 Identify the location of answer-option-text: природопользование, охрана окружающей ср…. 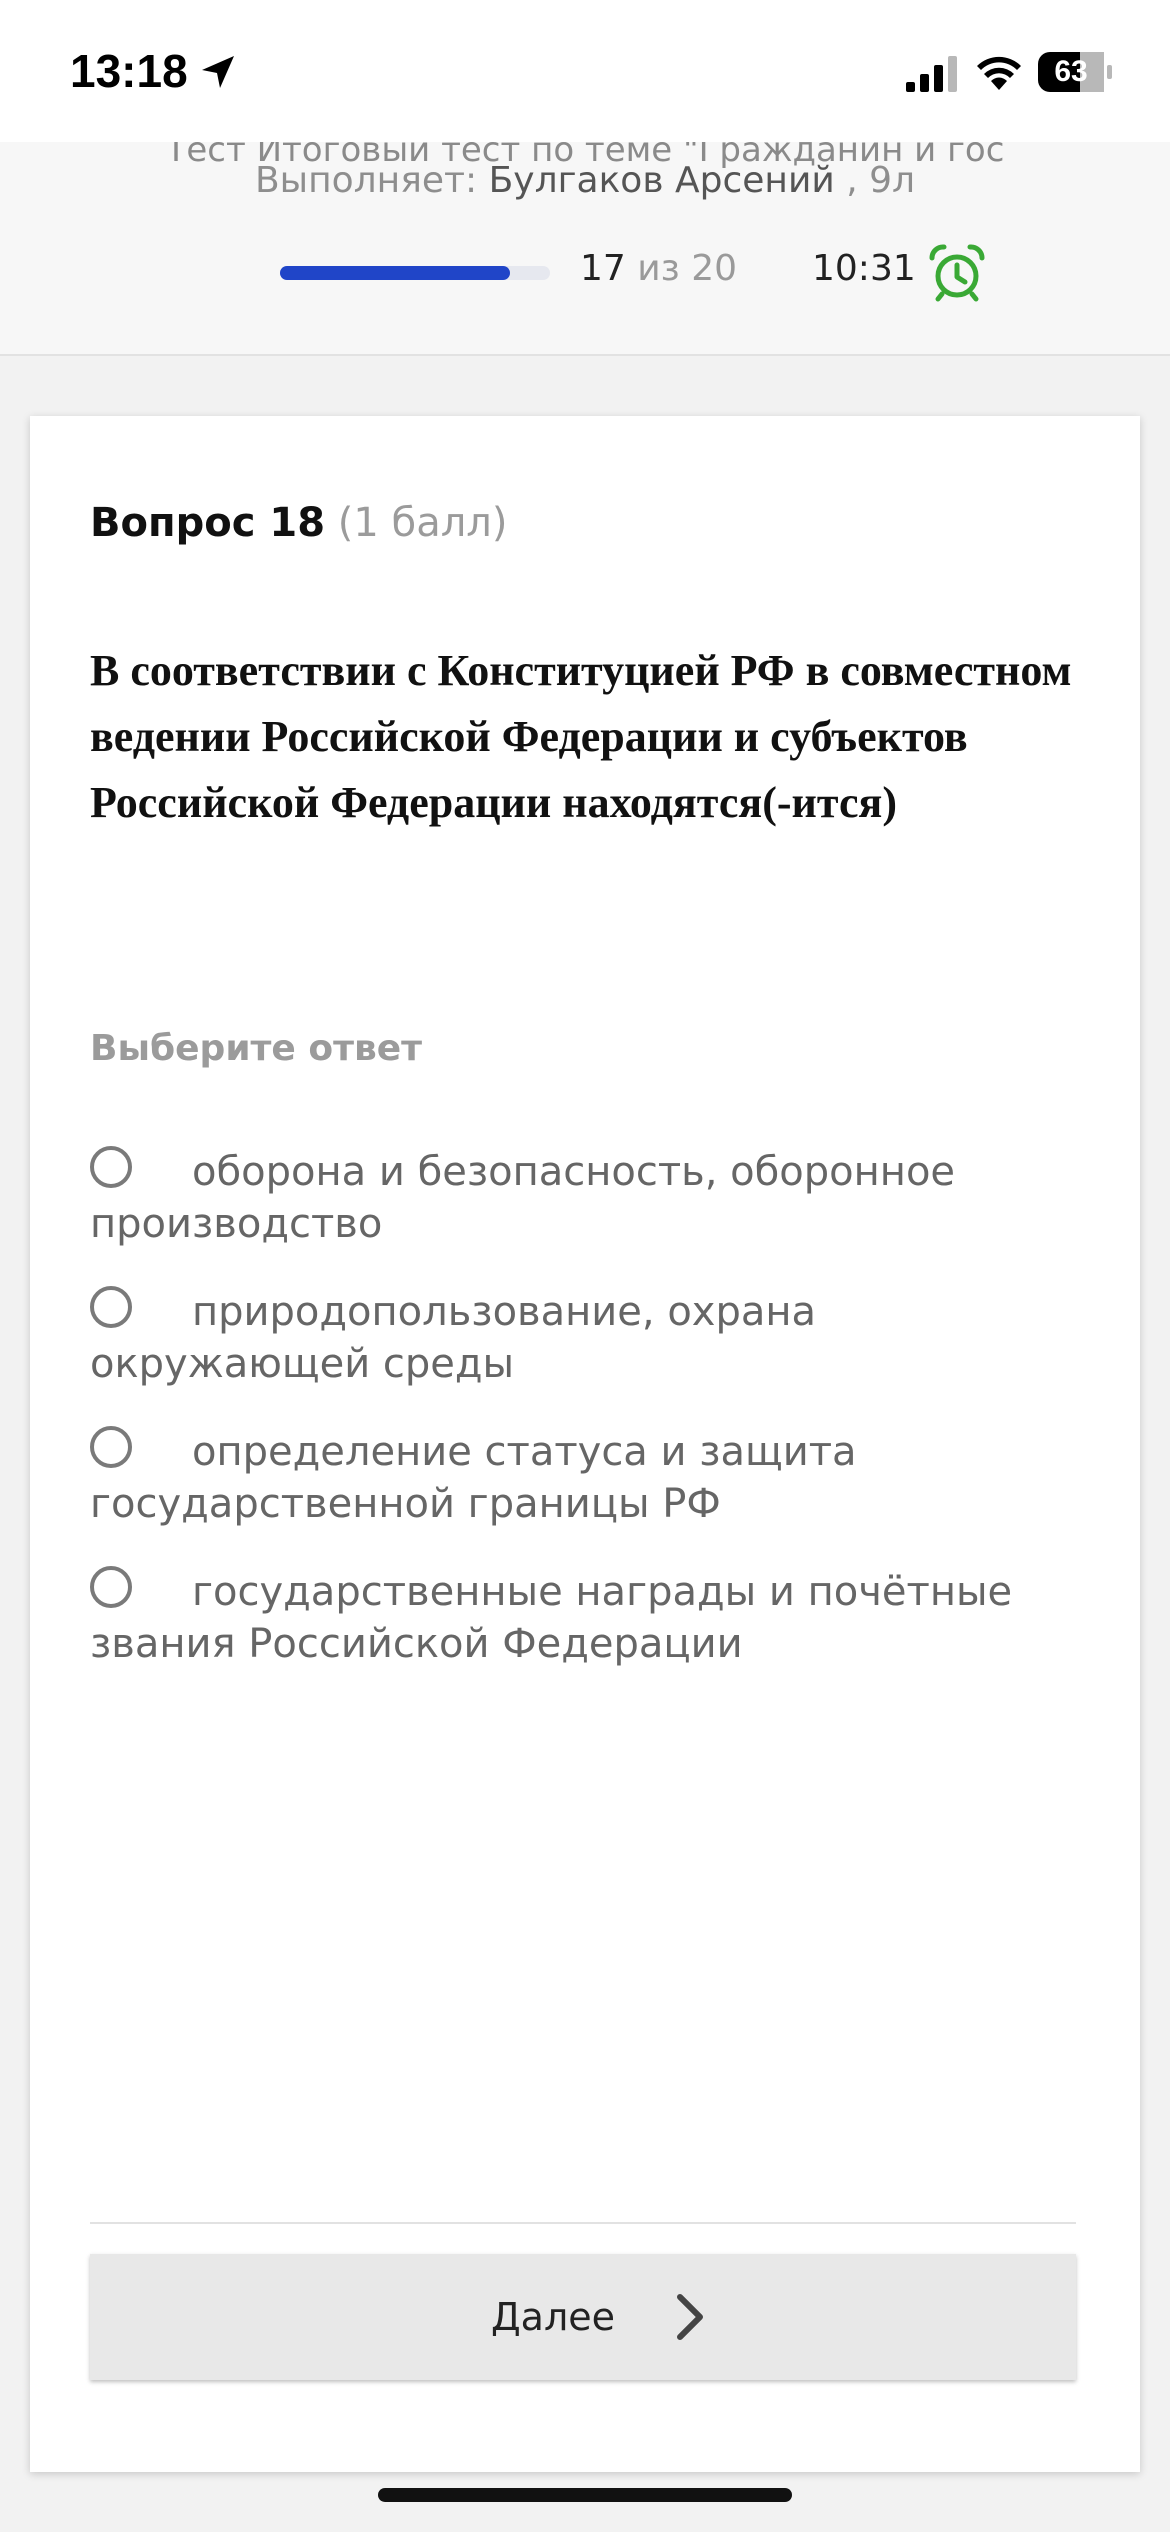
(453, 1338).